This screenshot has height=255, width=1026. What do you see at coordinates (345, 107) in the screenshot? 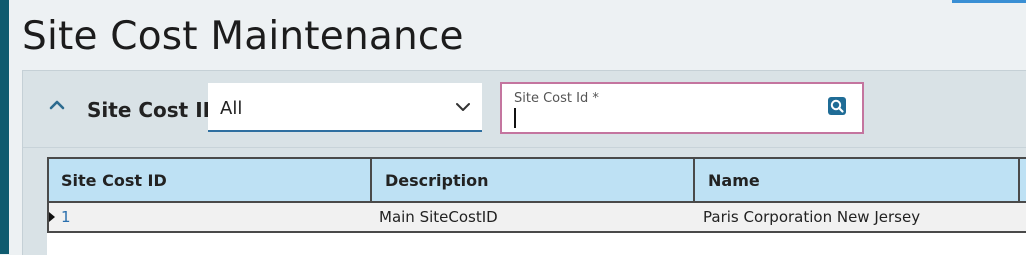
I see `site-cost-id-select: All` at bounding box center [345, 107].